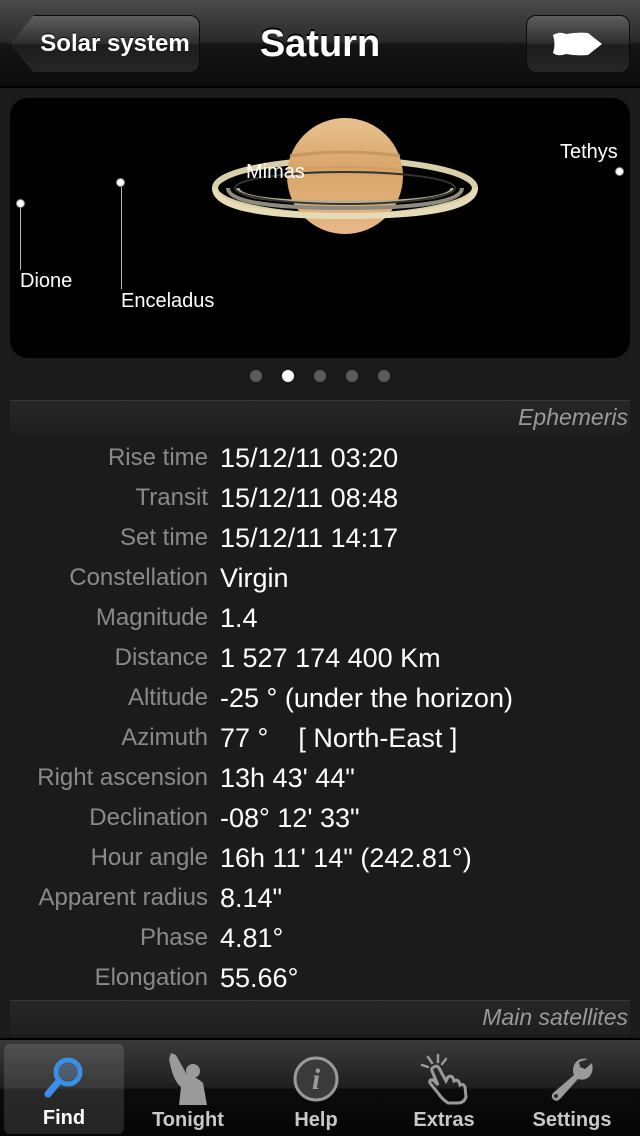  I want to click on moon-dione-line, so click(20, 239).